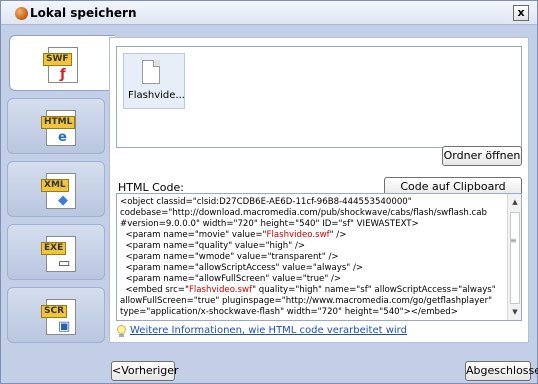 The image size is (538, 384). Describe the element at coordinates (63, 200) in the screenshot. I see `file-type-glyph: ◆` at that location.